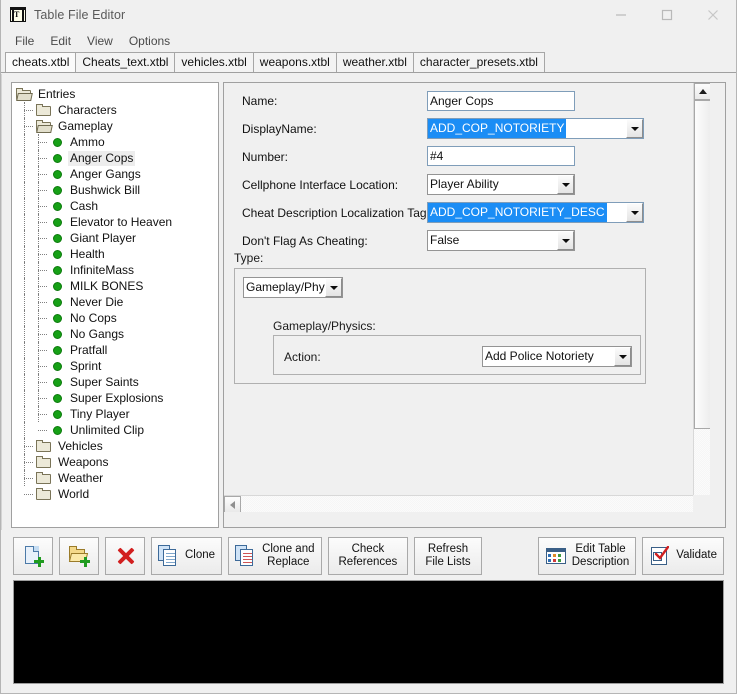 Image resolution: width=737 pixels, height=694 pixels. Describe the element at coordinates (501, 184) in the screenshot. I see `cellphone-location-combo: Player Ability` at that location.